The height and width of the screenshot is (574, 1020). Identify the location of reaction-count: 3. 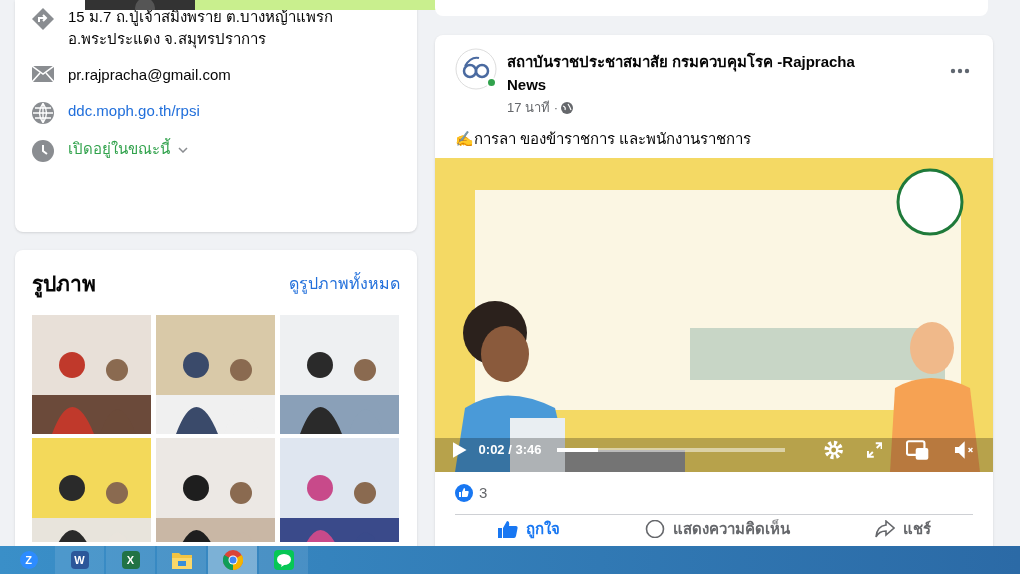
(483, 493).